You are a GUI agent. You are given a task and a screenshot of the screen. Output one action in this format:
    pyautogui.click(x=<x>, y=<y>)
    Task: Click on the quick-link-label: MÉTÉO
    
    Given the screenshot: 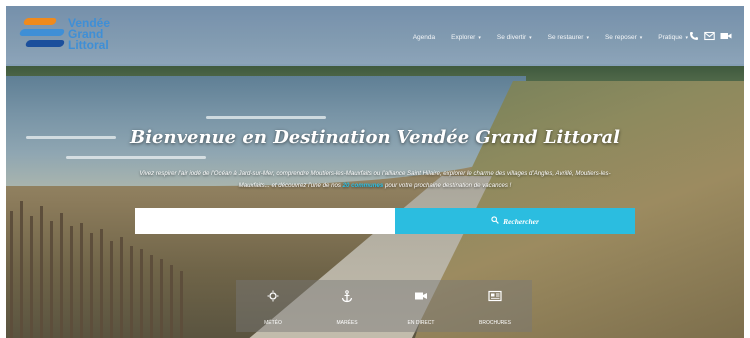 What is the action you would take?
    pyautogui.click(x=273, y=323)
    